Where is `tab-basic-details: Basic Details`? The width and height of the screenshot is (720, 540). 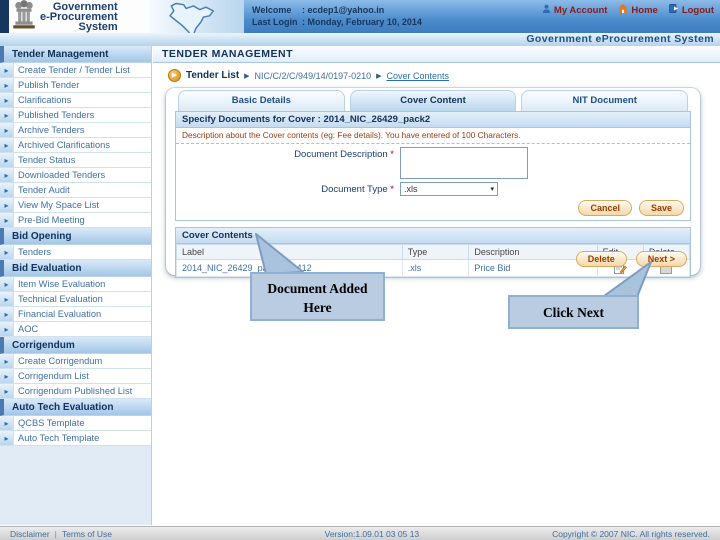
tab-basic-details: Basic Details is located at coordinates (261, 100).